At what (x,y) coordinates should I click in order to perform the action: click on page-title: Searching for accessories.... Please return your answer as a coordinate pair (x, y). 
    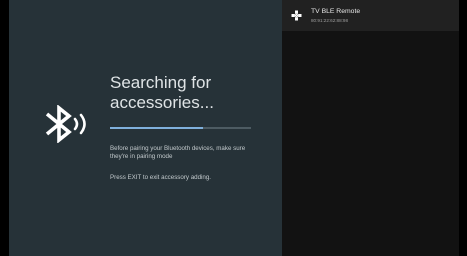
    Looking at the image, I should click on (162, 92).